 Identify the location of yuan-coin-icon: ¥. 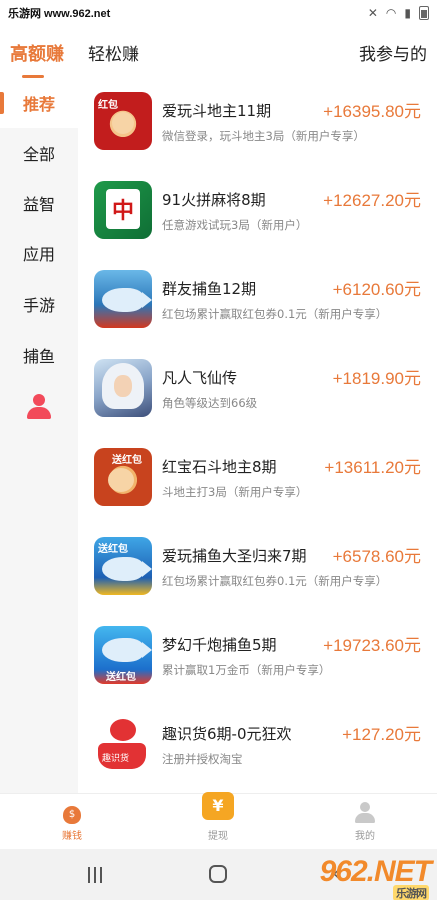
(218, 806).